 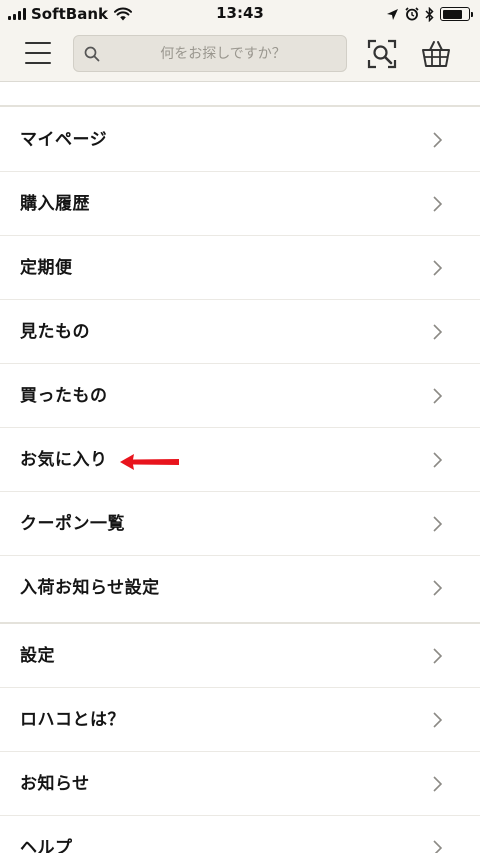 What do you see at coordinates (72, 720) in the screenshot?
I see `menu-item-label: ロハコとは？` at bounding box center [72, 720].